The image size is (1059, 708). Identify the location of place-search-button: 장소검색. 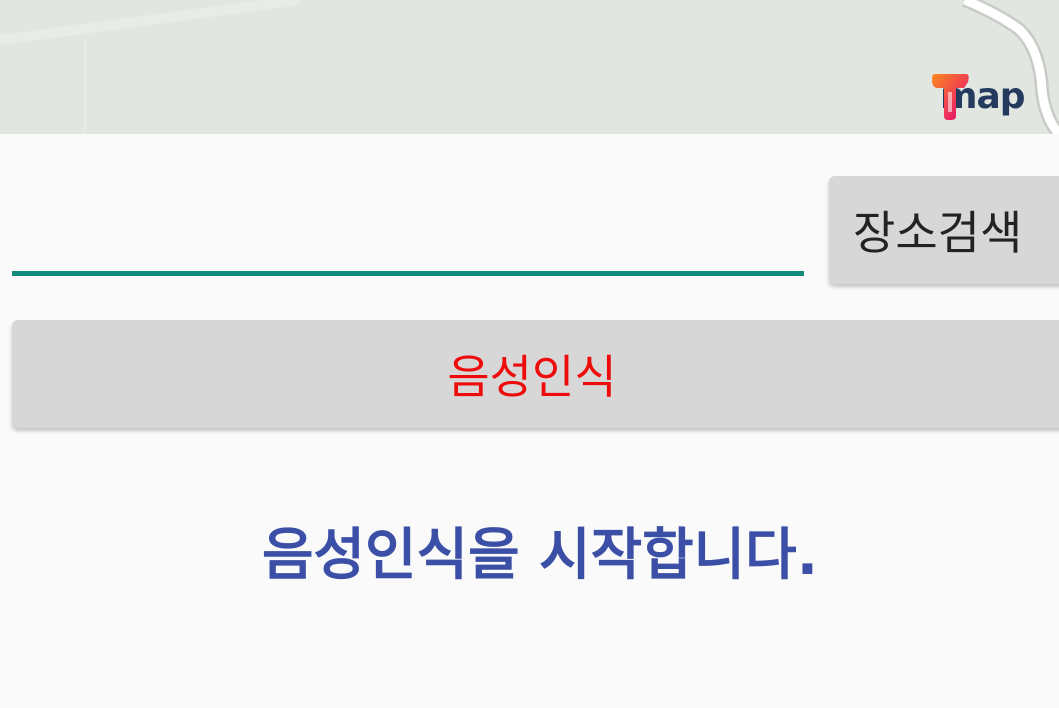
(944, 230).